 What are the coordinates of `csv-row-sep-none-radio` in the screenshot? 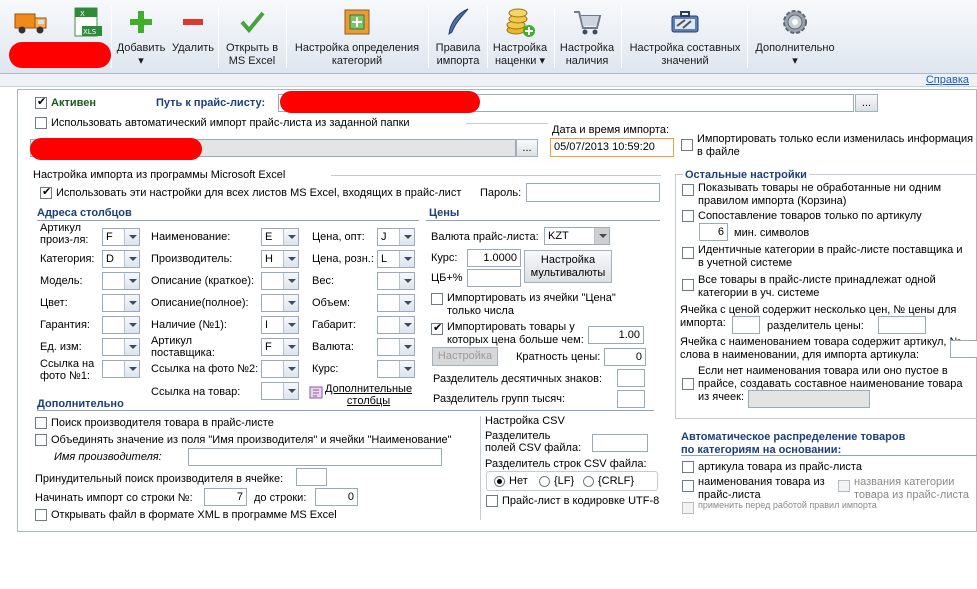 It's located at (499, 481).